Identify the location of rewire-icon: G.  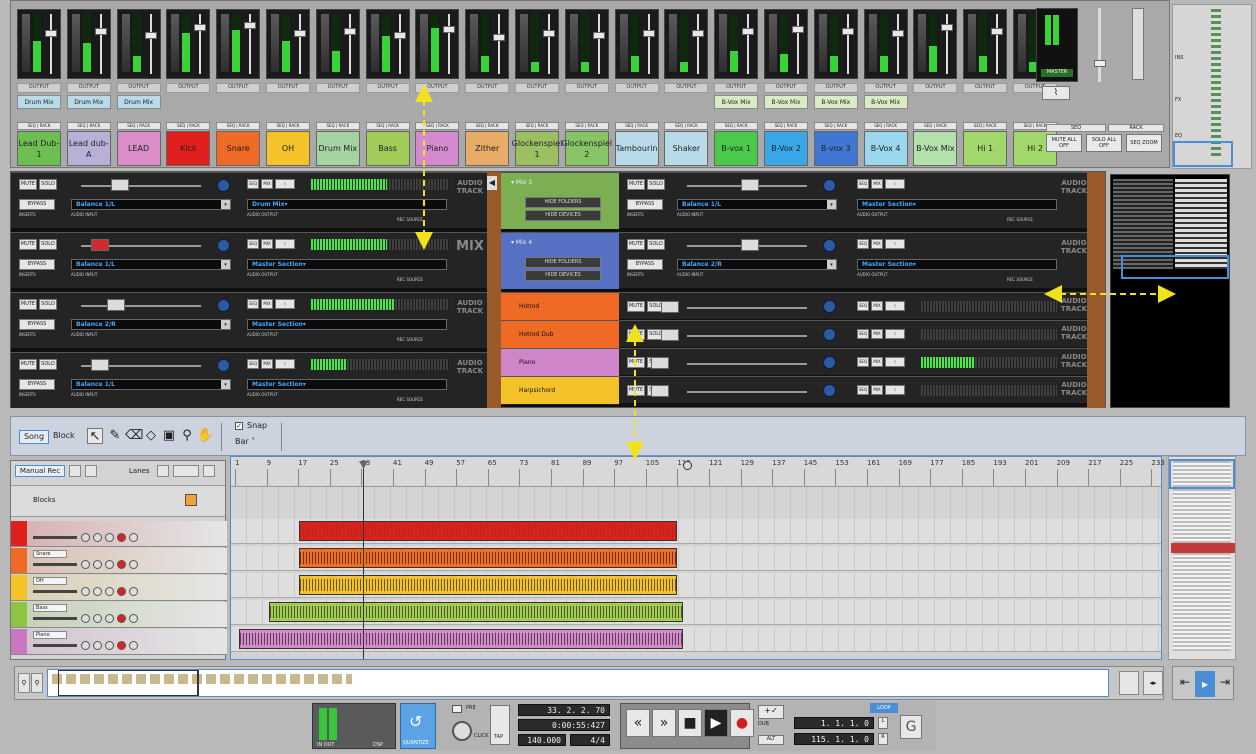
(911, 727).